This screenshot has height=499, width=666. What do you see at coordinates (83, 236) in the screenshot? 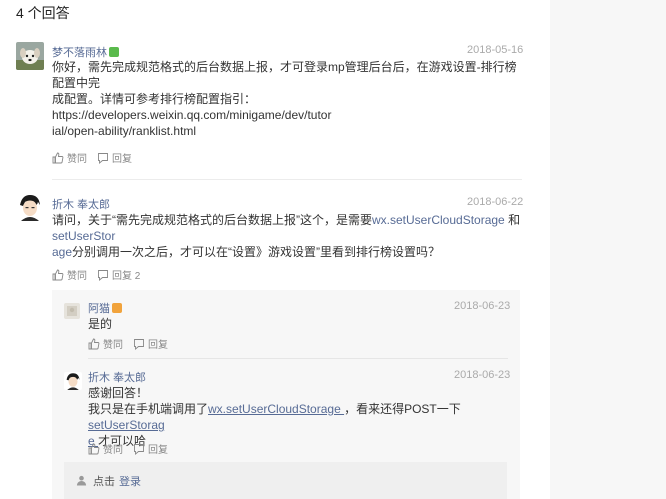
I see `api-link: setUserStor` at bounding box center [83, 236].